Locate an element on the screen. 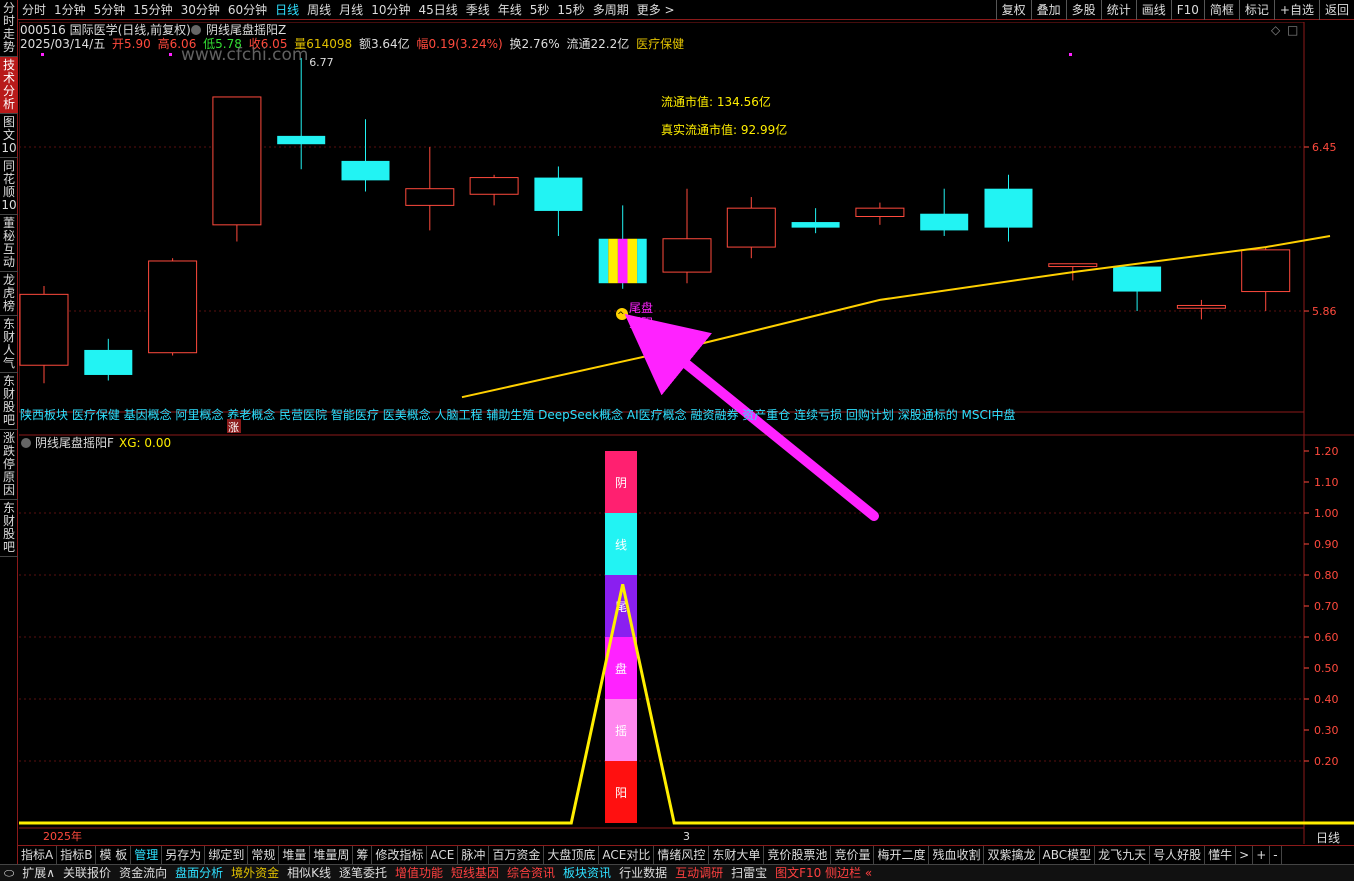 This screenshot has width=1354, height=881. indicator-tab: 竞价量 is located at coordinates (853, 855).